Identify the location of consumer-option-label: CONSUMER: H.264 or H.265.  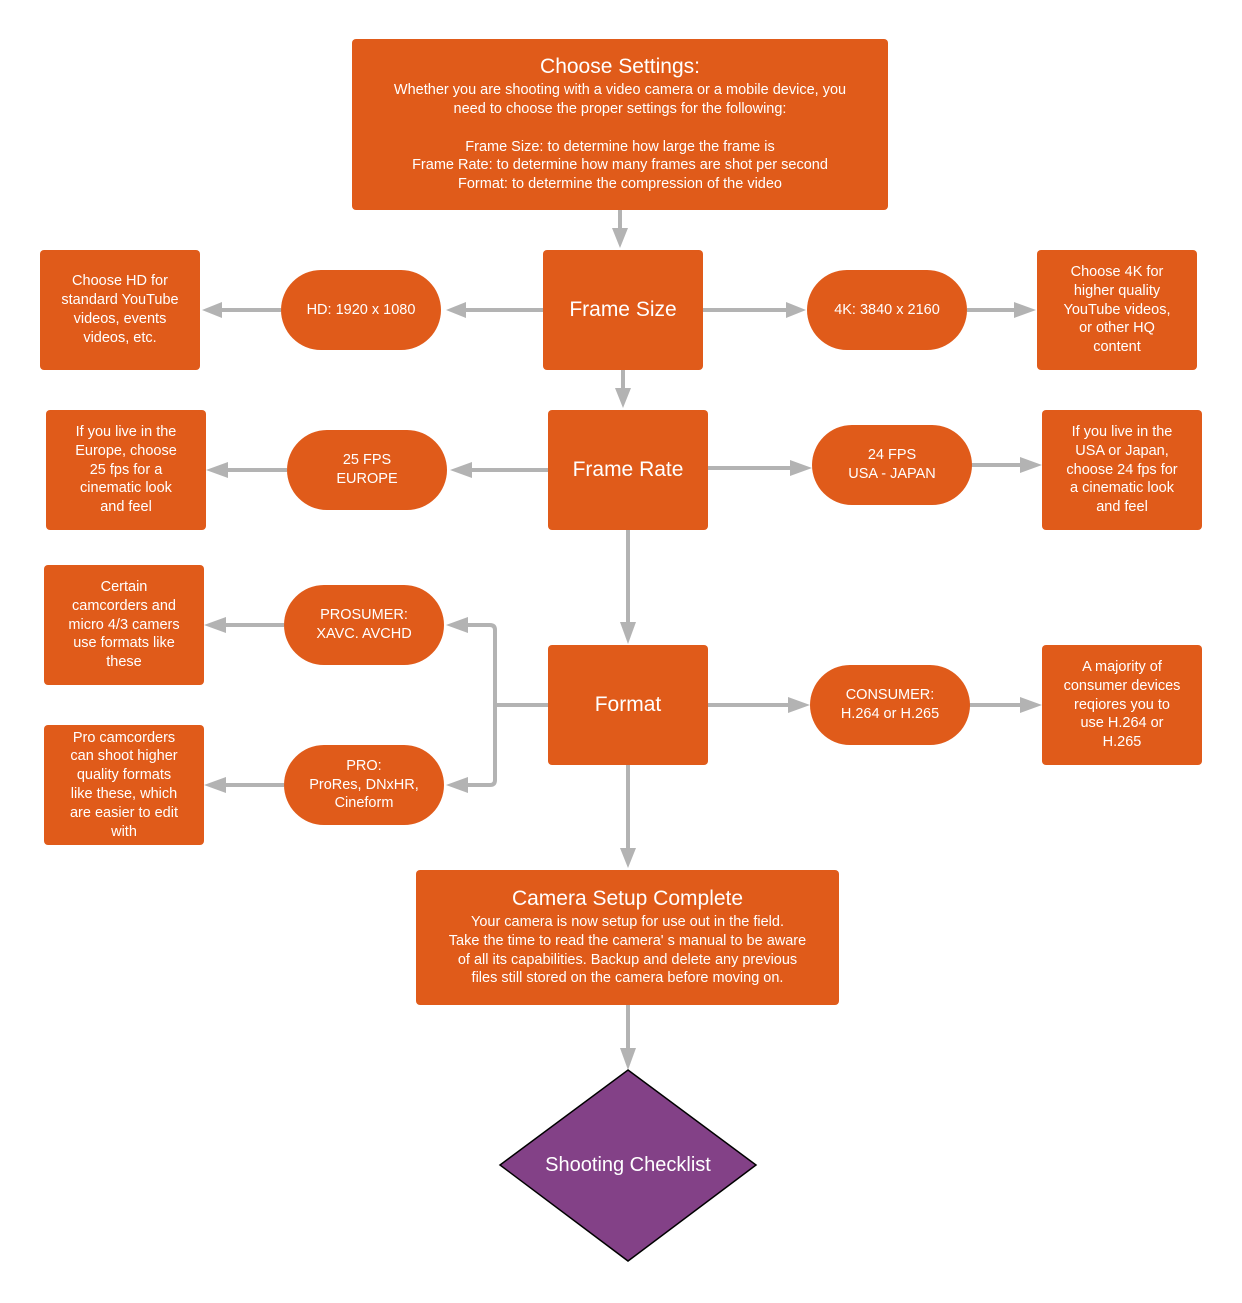
(890, 704).